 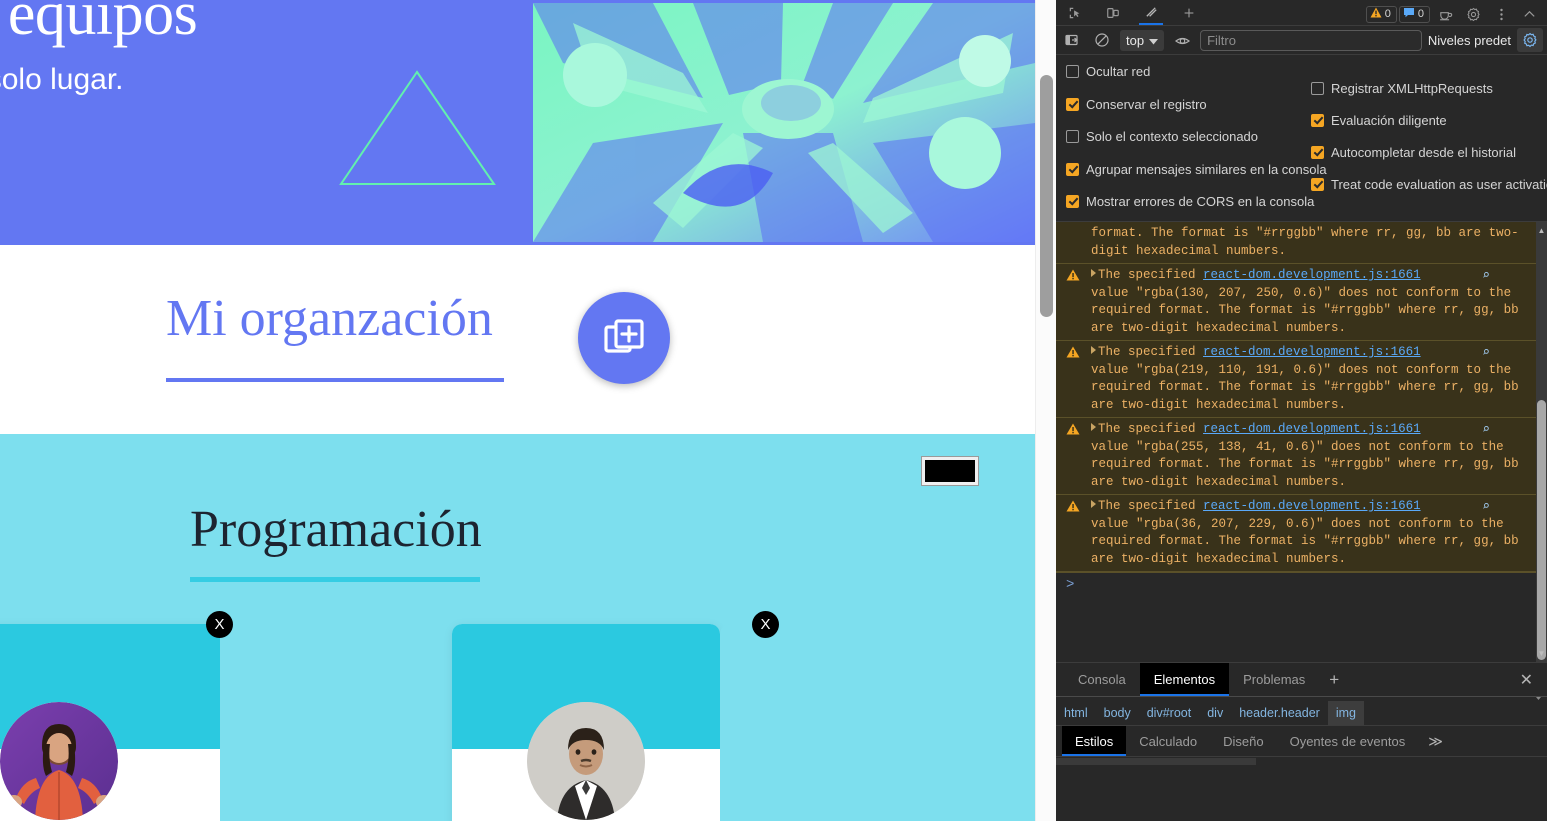 I want to click on tab-estilos: Estilos, so click(x=1094, y=741).